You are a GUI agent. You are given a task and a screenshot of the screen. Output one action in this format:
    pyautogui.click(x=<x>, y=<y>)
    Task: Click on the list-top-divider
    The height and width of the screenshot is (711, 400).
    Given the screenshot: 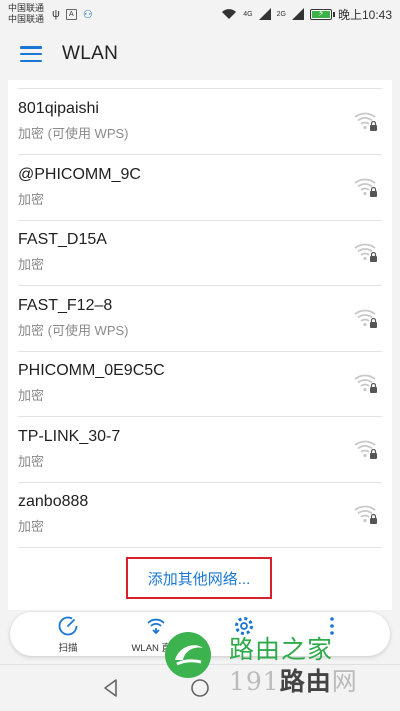 What is the action you would take?
    pyautogui.click(x=200, y=88)
    